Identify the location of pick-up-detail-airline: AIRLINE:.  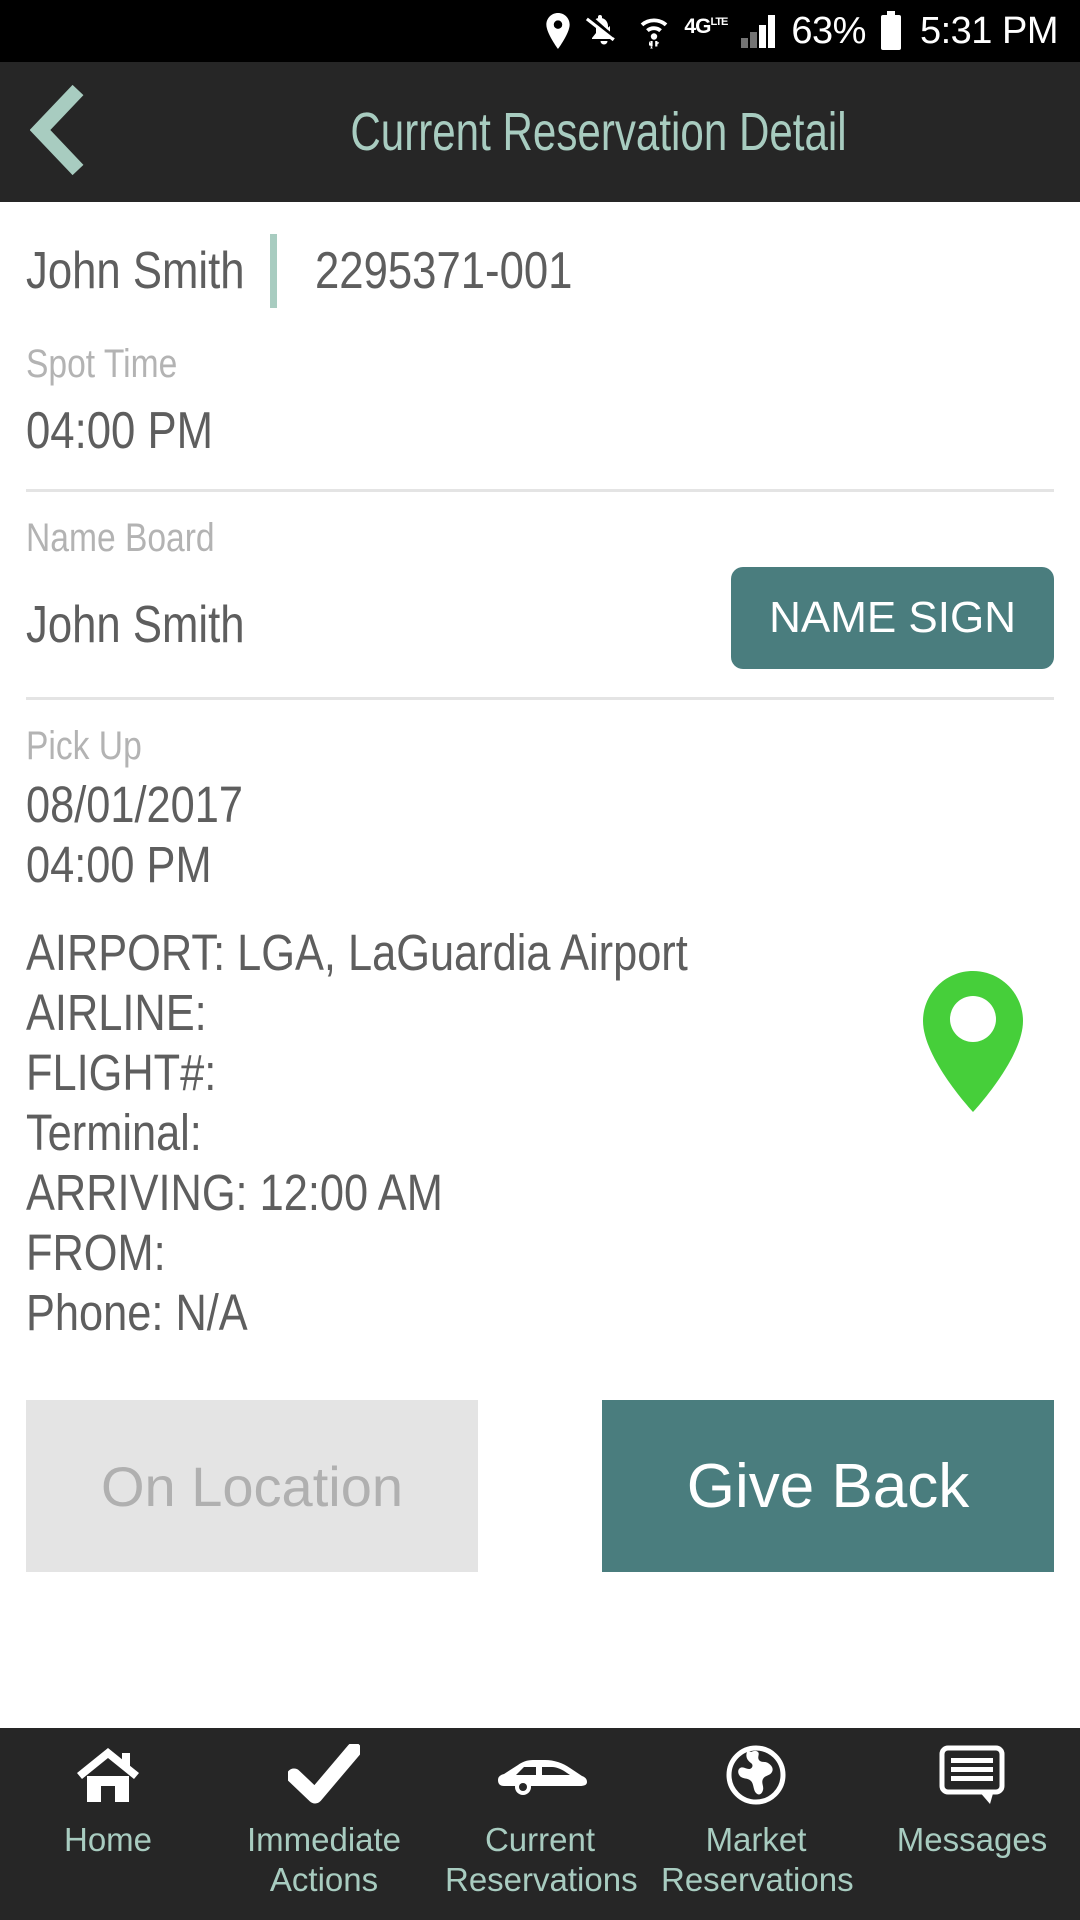
(116, 1012).